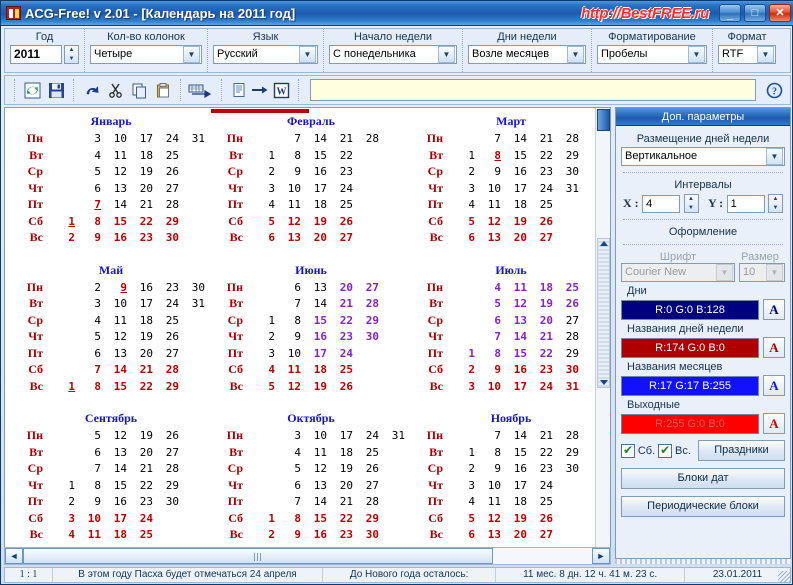 This screenshot has width=793, height=585. What do you see at coordinates (604, 382) in the screenshot?
I see `scroll-down-icon` at bounding box center [604, 382].